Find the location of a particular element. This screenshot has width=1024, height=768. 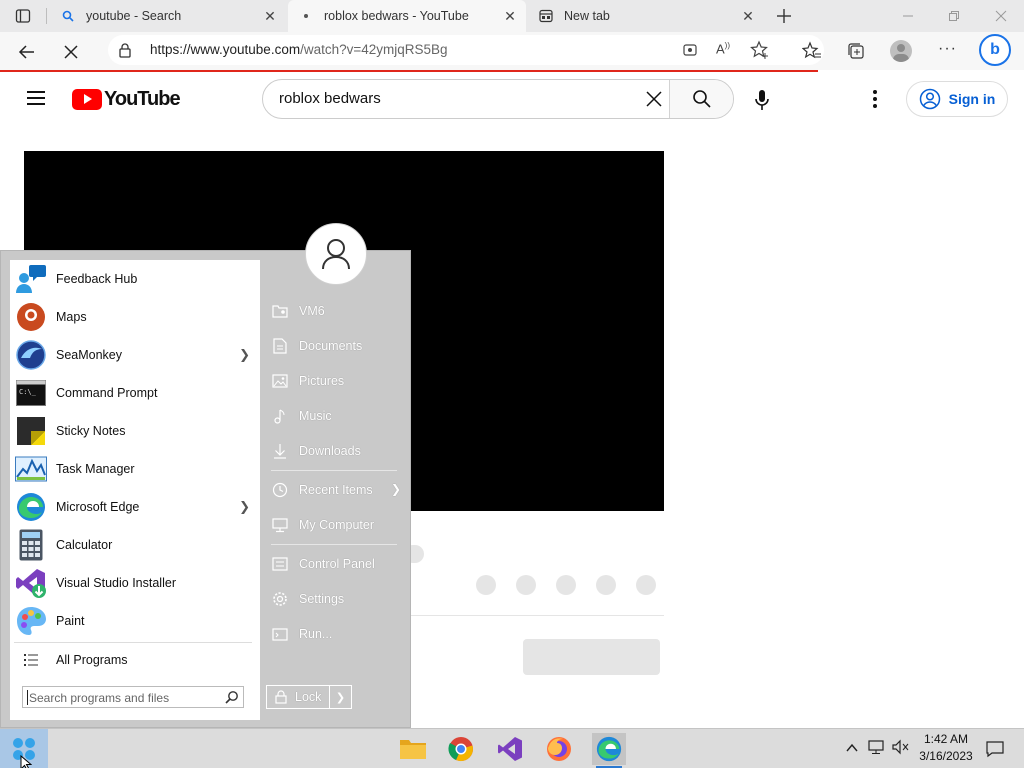

start-item-paint: Paint is located at coordinates (135, 621).